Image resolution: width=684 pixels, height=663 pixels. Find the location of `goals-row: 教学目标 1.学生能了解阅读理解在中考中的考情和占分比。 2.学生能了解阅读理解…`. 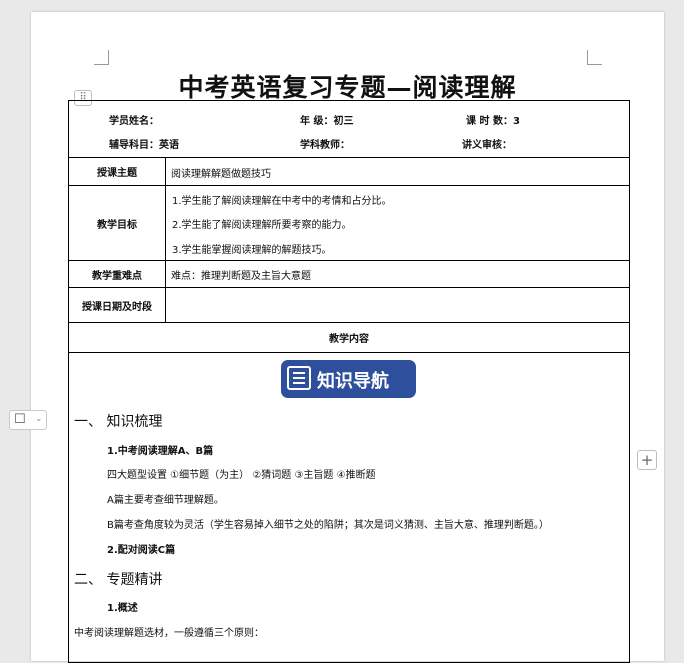

goals-row: 教学目标 1.学生能了解阅读理解在中考中的考情和占分比。 2.学生能了解阅读理解… is located at coordinates (349, 223).